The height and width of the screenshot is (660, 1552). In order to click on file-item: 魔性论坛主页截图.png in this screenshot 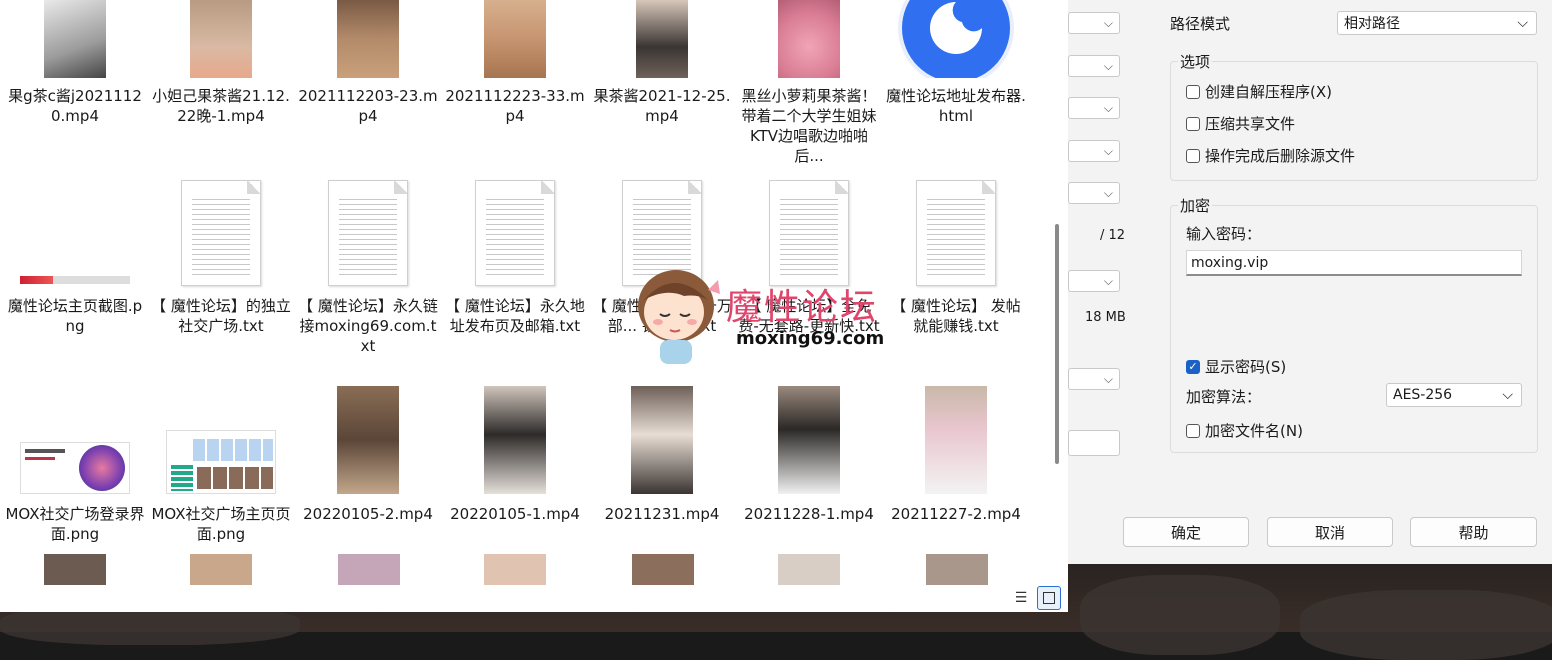, I will do `click(75, 258)`.